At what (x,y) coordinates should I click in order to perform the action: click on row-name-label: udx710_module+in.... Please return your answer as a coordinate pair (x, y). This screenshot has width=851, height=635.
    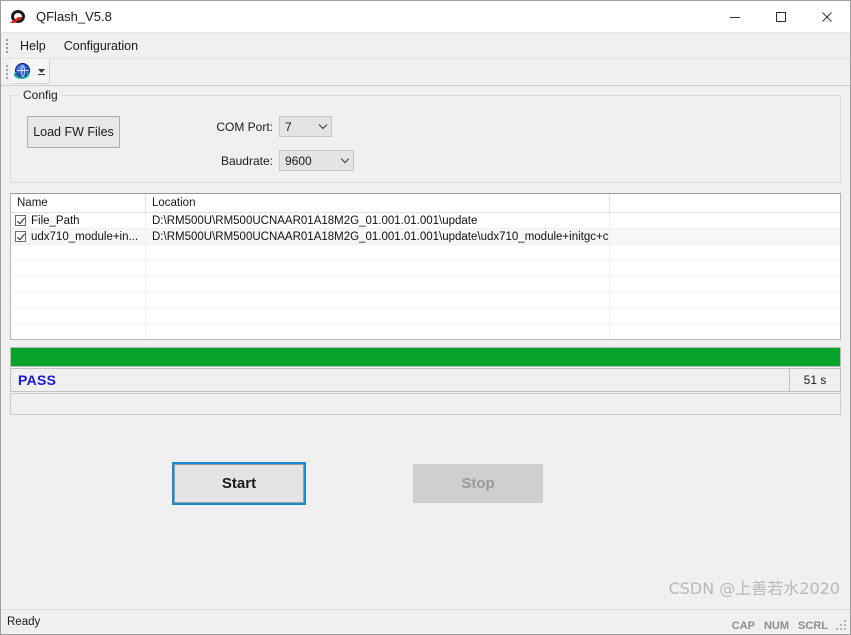
    Looking at the image, I should click on (85, 236).